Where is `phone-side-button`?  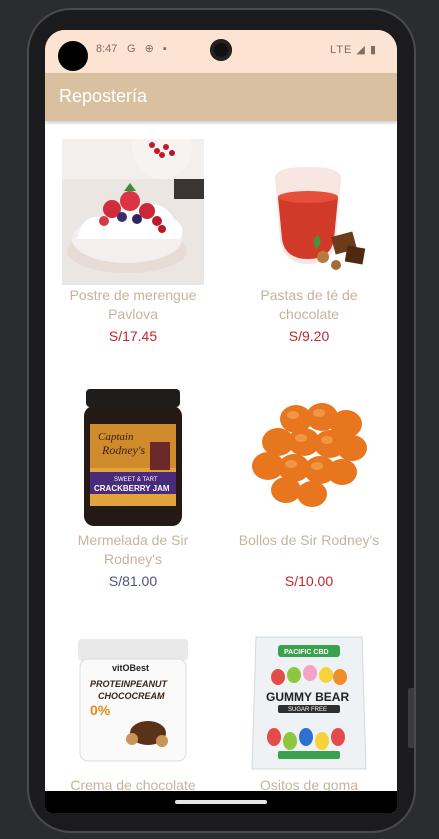 phone-side-button is located at coordinates (411, 718).